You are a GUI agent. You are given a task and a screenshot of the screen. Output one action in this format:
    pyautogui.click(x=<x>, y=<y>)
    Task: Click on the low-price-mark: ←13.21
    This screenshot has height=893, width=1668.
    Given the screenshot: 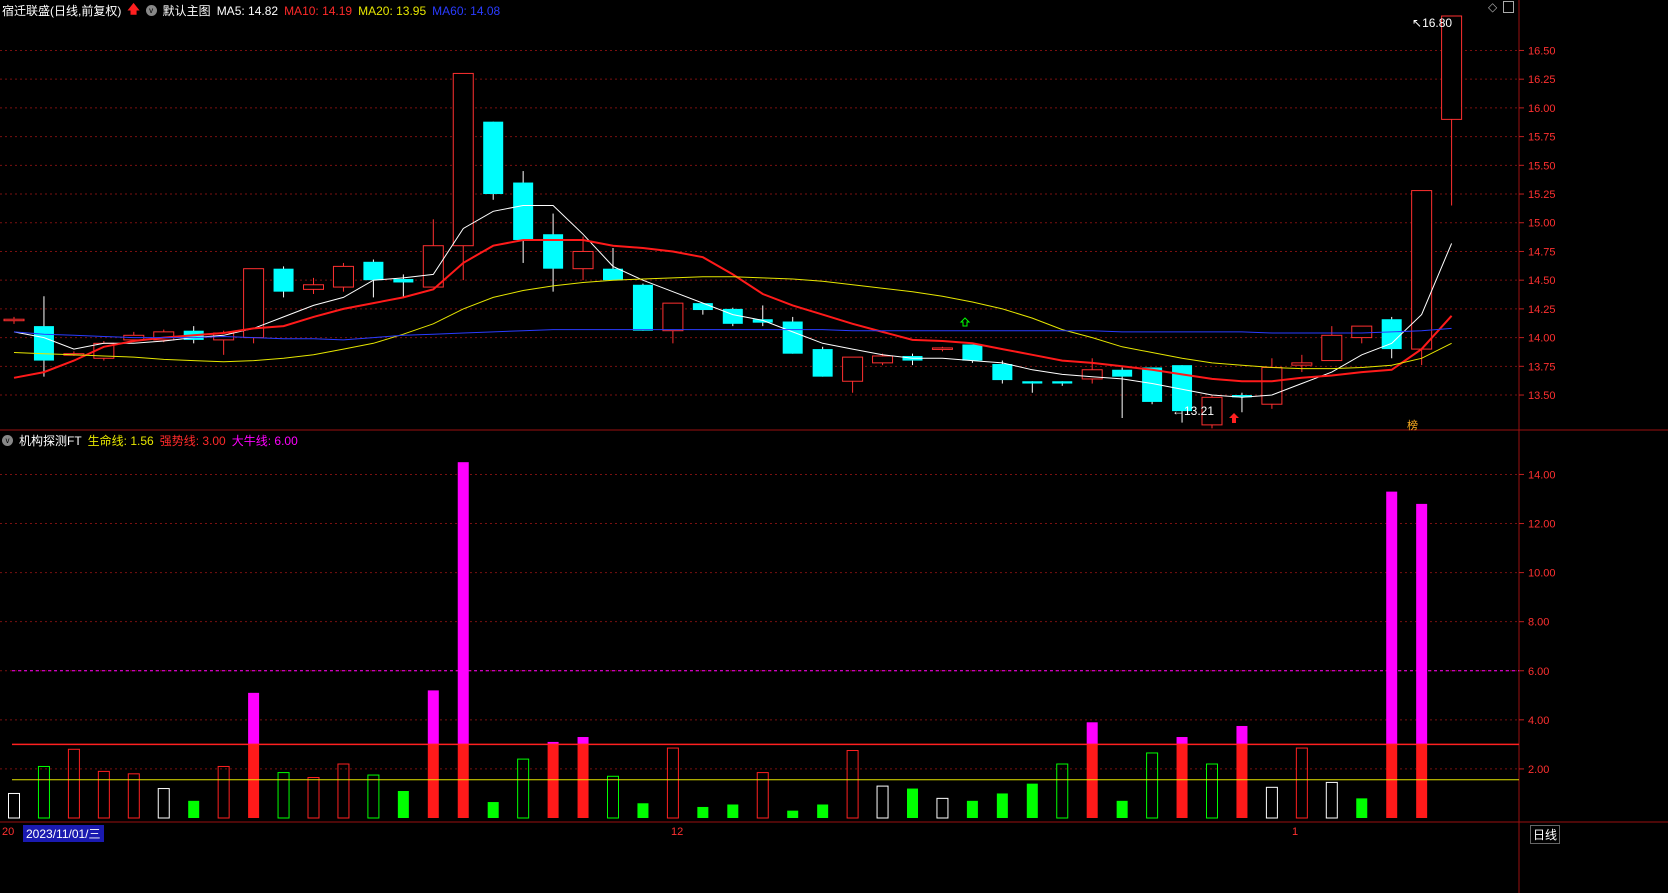 What is the action you would take?
    pyautogui.click(x=1193, y=411)
    